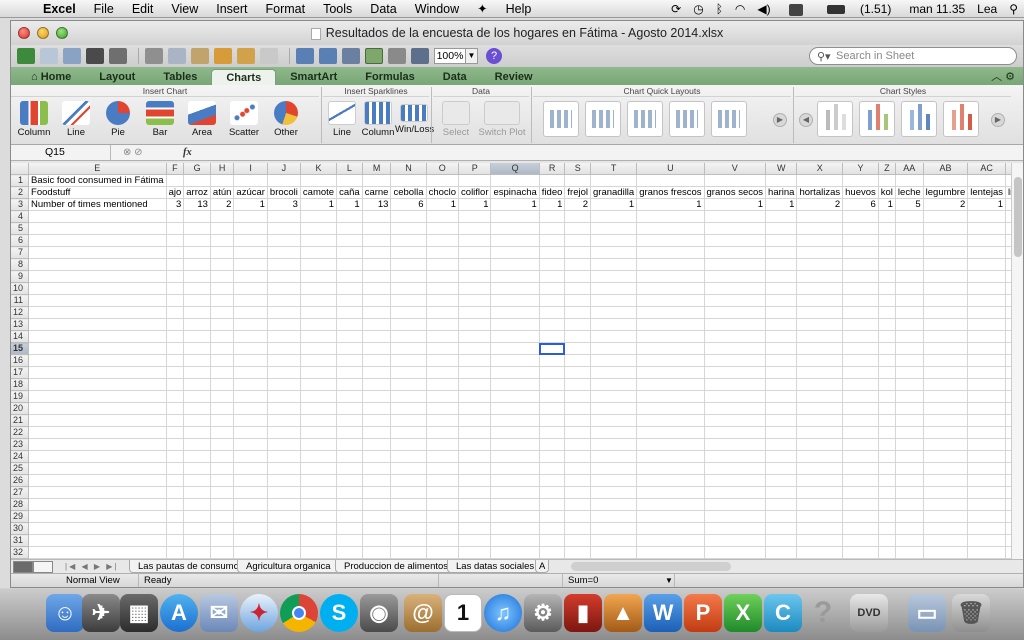  What do you see at coordinates (515, 169) in the screenshot?
I see `column-header: Q` at bounding box center [515, 169].